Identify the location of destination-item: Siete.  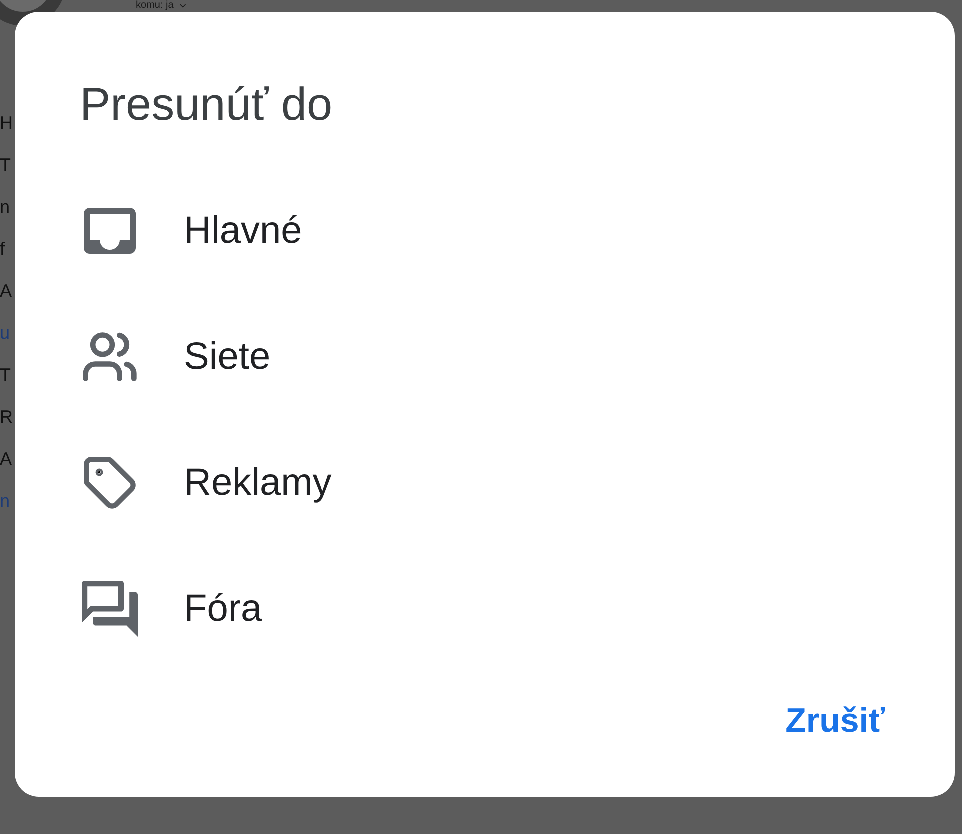
(485, 357).